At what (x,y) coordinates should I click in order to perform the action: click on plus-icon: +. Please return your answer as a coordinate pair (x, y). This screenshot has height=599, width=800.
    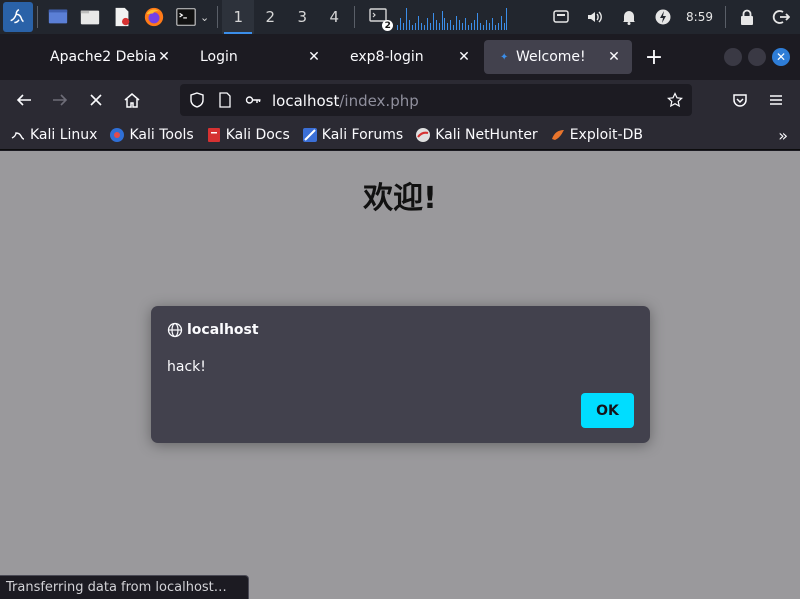
    Looking at the image, I should click on (654, 57).